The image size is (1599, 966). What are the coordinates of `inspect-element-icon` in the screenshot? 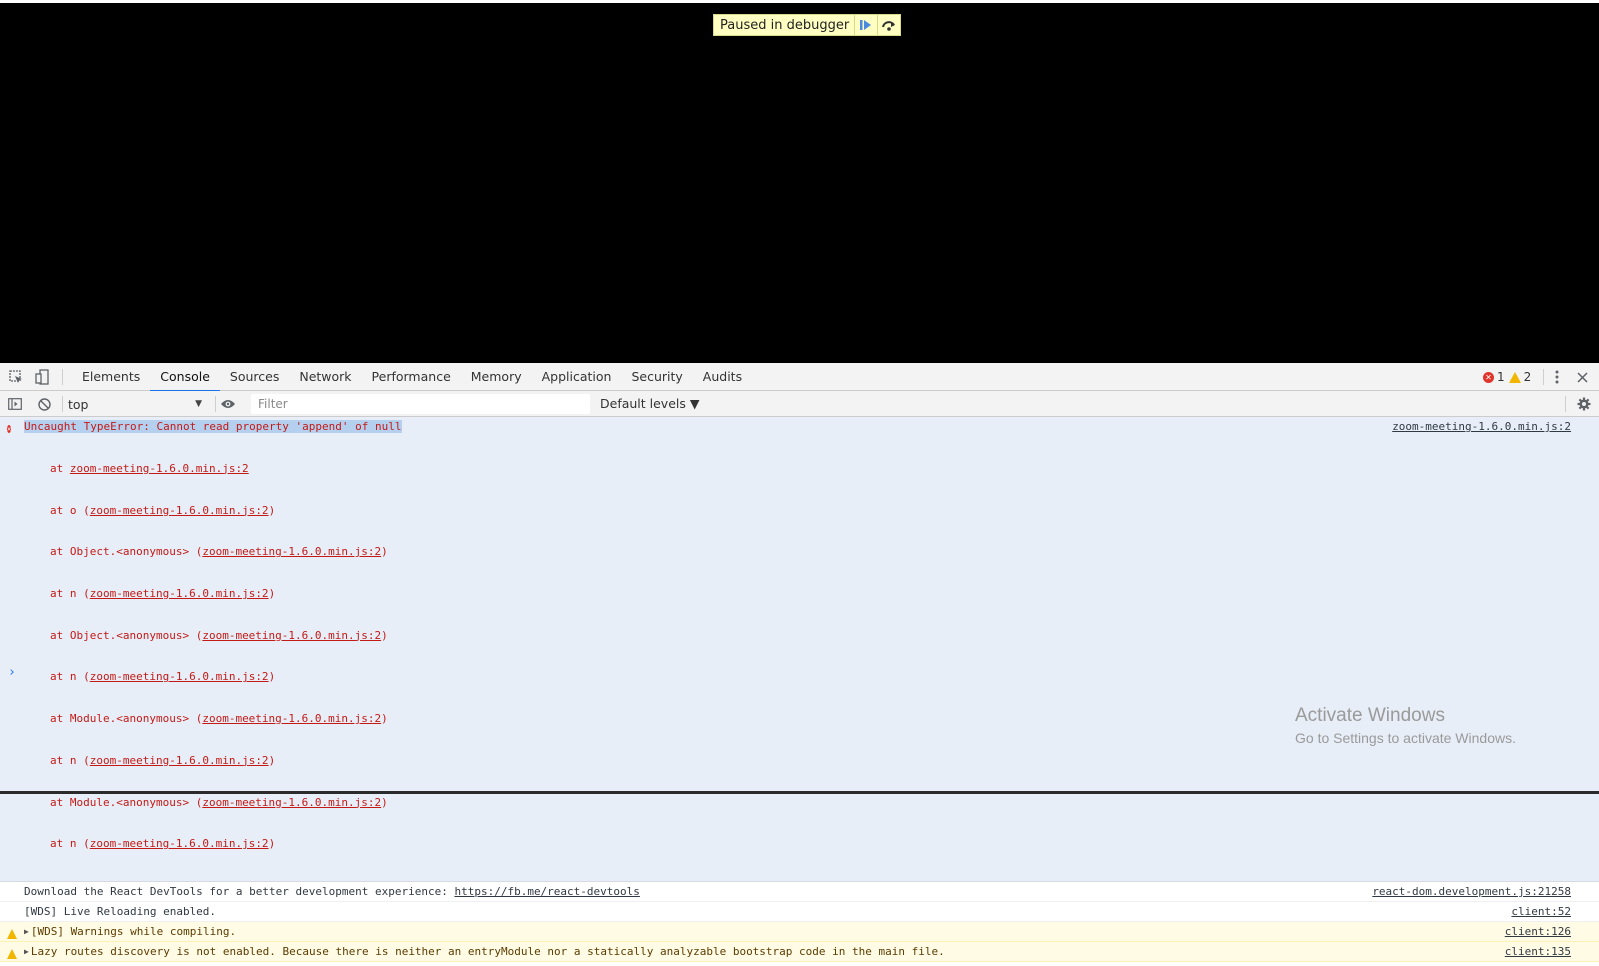 It's located at (15, 376).